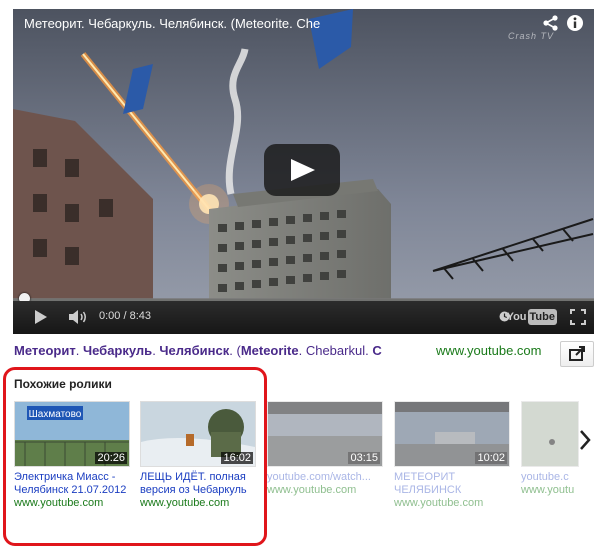  What do you see at coordinates (198, 434) in the screenshot?
I see `related-thumbnail: 16:02` at bounding box center [198, 434].